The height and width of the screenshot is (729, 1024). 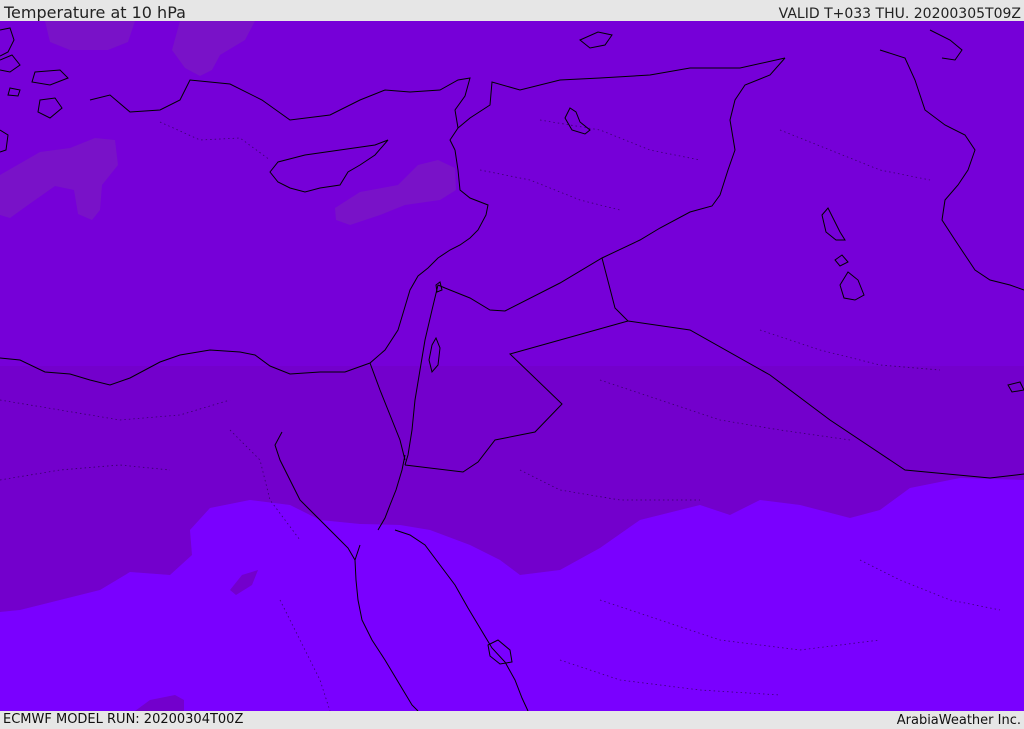 What do you see at coordinates (95, 12) in the screenshot?
I see `map-title: Temperature at 10 hPa` at bounding box center [95, 12].